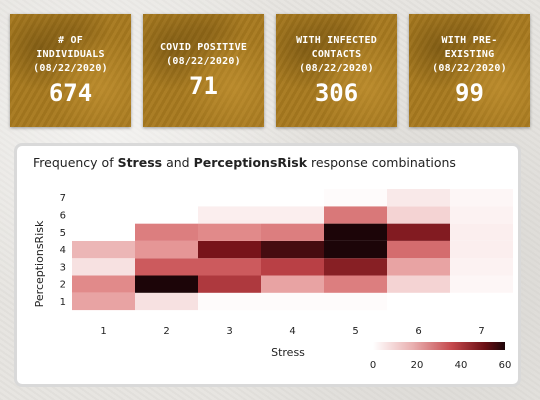  What do you see at coordinates (288, 352) in the screenshot?
I see `x-axis-label: Stress` at bounding box center [288, 352].